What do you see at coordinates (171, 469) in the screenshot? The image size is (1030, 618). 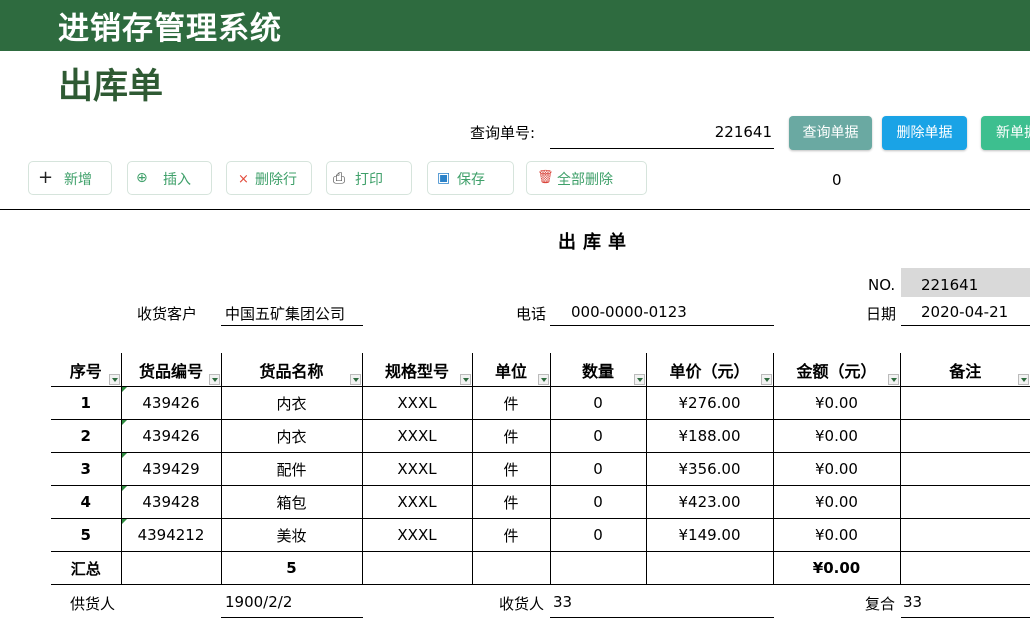 I see `cell-item-code: 439429` at bounding box center [171, 469].